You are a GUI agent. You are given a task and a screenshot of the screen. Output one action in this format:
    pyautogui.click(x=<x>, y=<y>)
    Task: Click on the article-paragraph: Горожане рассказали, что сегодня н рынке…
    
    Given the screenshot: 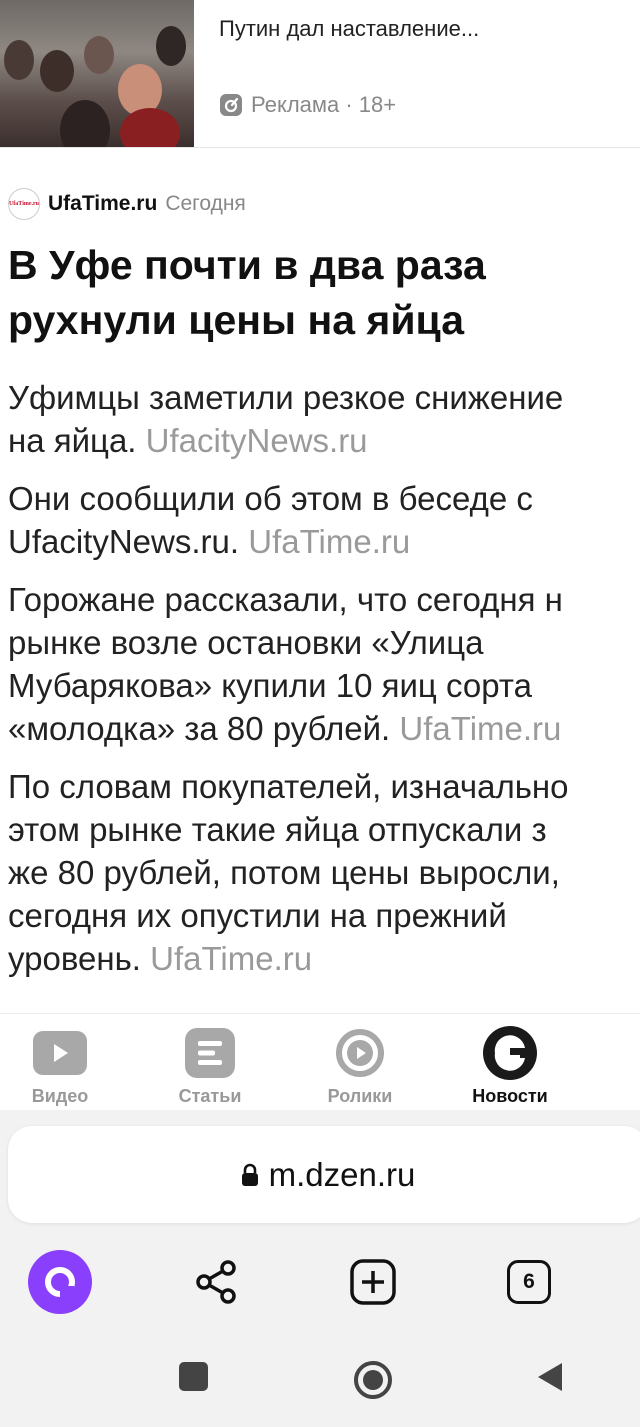 What is the action you would take?
    pyautogui.click(x=285, y=664)
    